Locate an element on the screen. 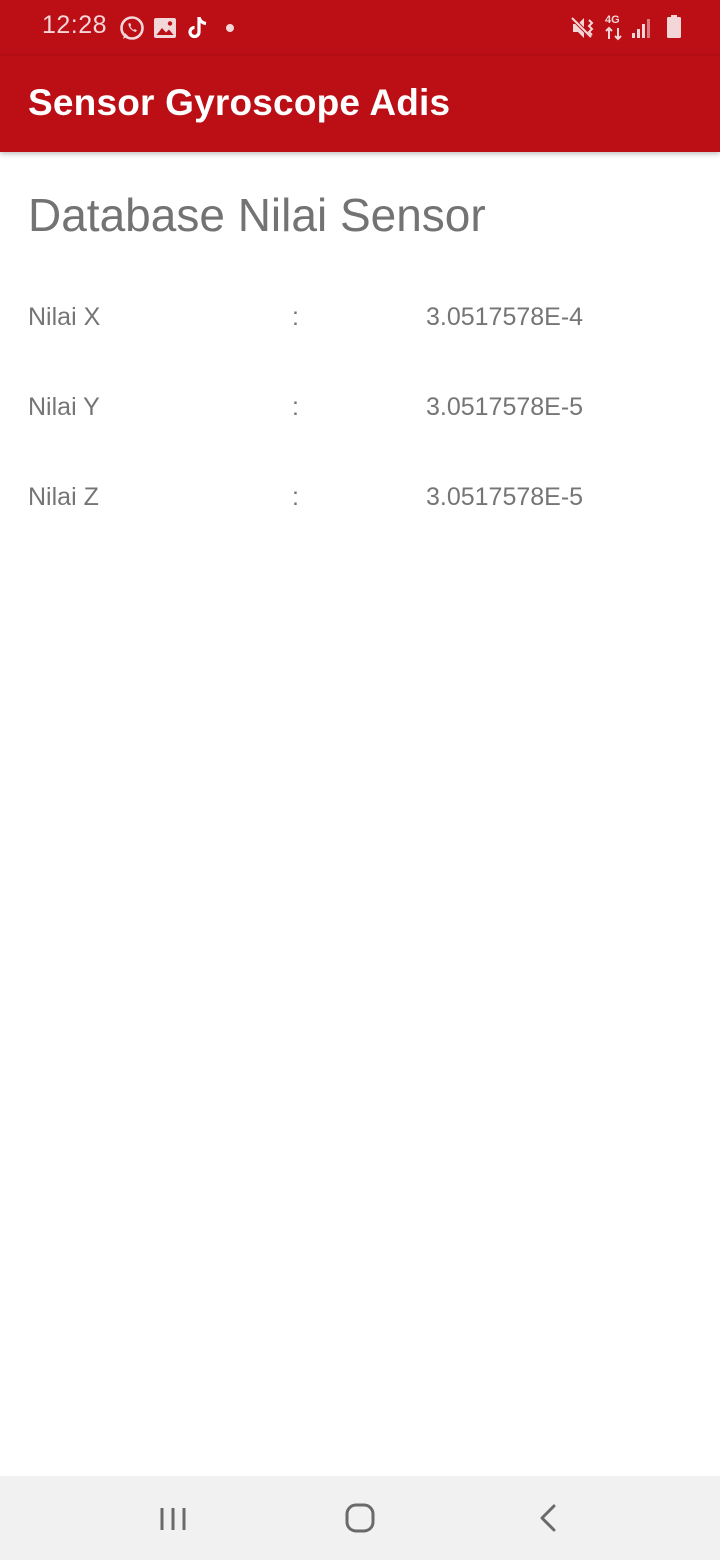 The width and height of the screenshot is (720, 1560). sensor-row-y: Nilai Y : 3.0517578E-5 is located at coordinates (360, 413).